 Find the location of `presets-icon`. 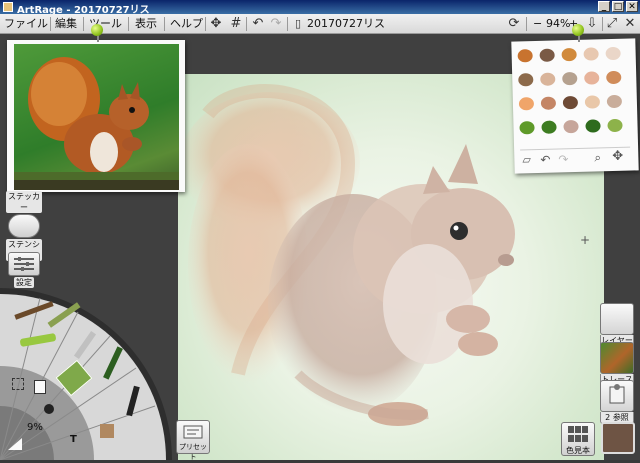

presets-icon is located at coordinates (193, 432).